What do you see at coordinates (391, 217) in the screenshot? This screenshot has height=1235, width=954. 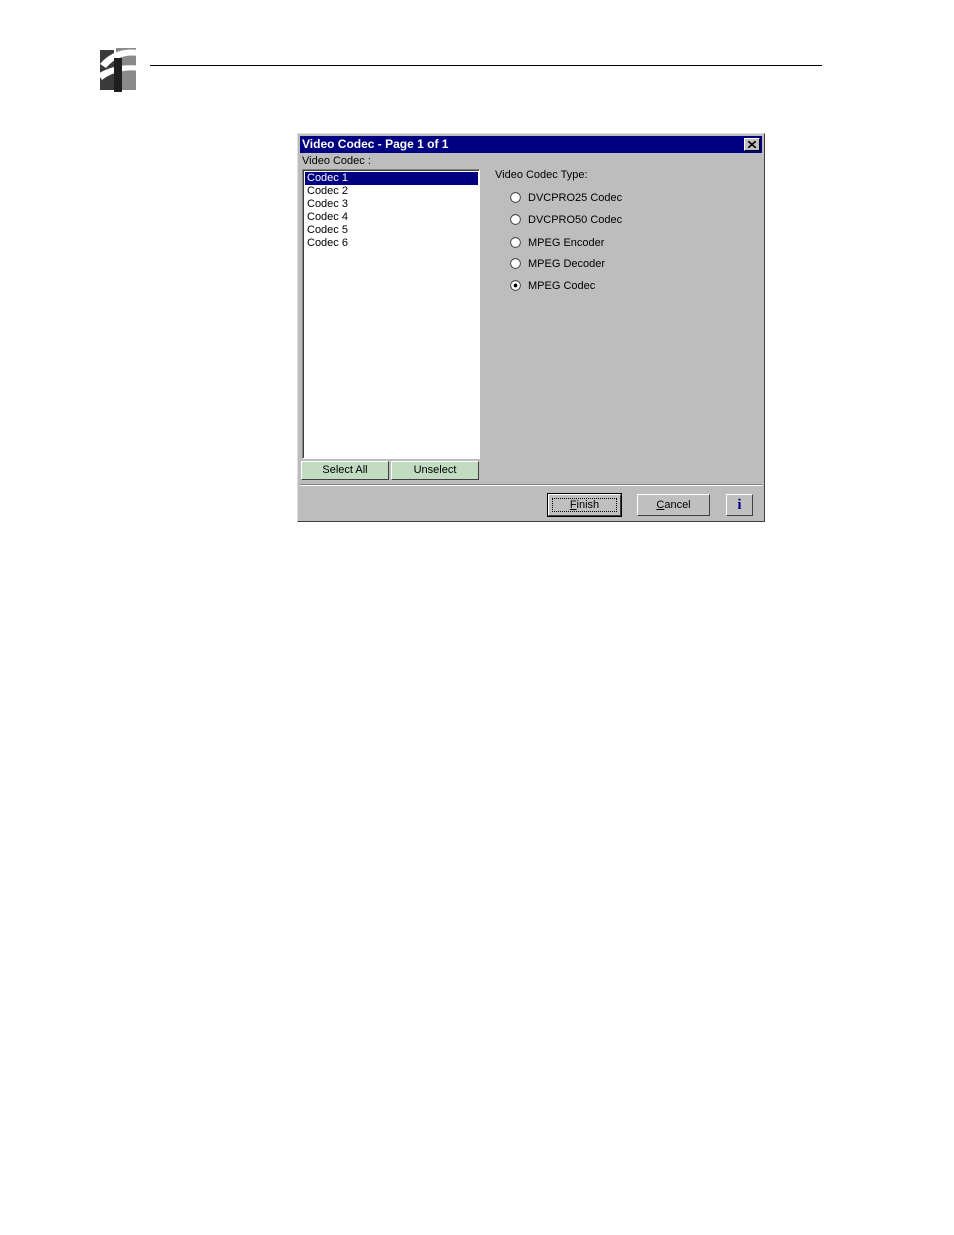 I see `list-item-codec-4: Codec 4` at bounding box center [391, 217].